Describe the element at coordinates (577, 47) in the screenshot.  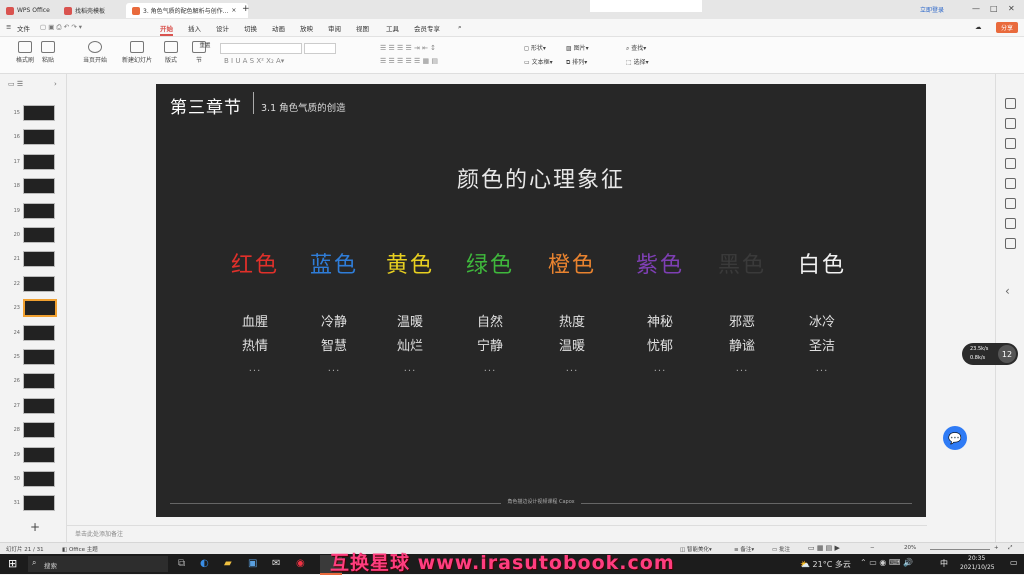
I see `picture-button: ▨ 图片▾` at that location.